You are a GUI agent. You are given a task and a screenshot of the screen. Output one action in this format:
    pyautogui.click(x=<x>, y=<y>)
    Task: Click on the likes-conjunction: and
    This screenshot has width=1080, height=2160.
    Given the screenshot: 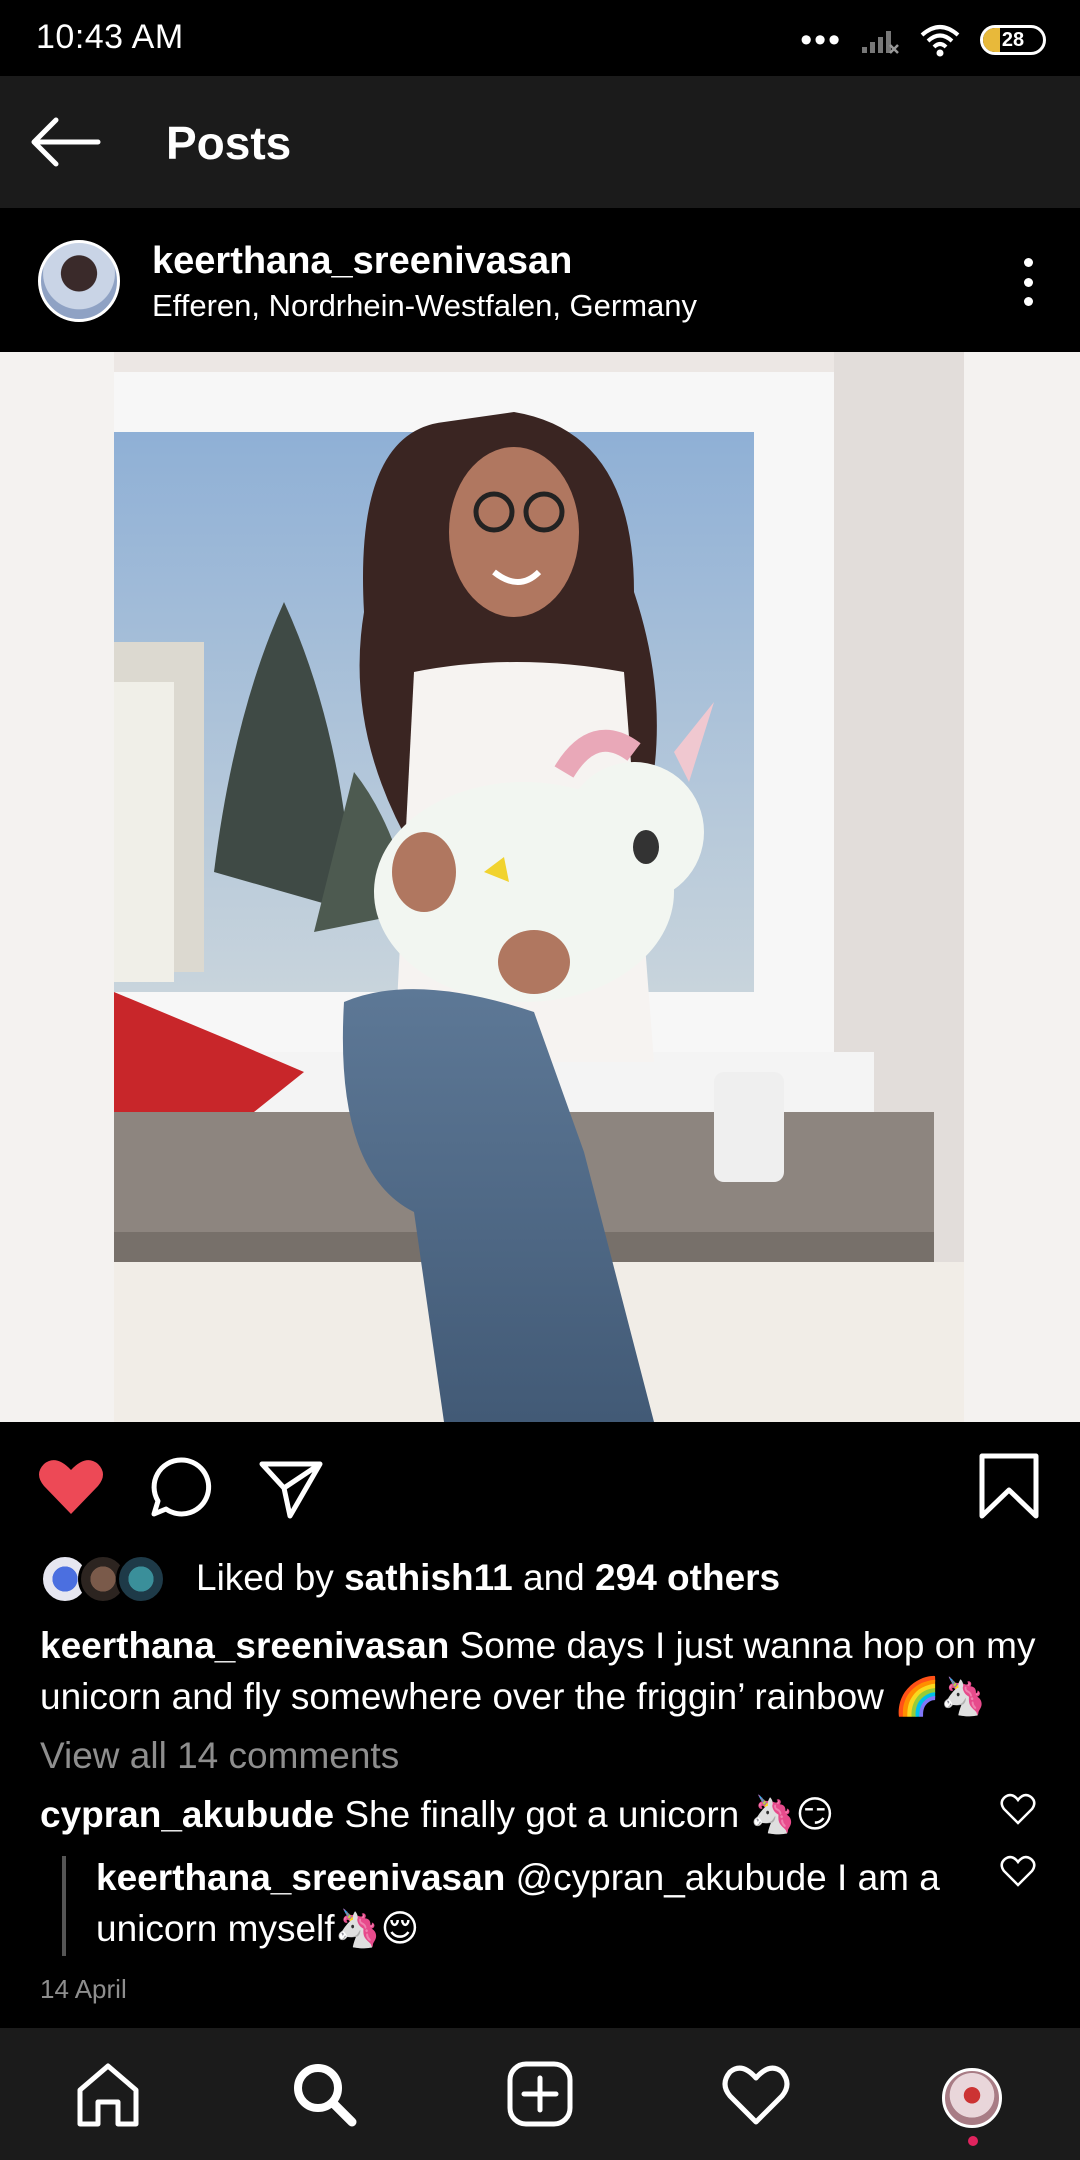 What is the action you would take?
    pyautogui.click(x=554, y=1577)
    